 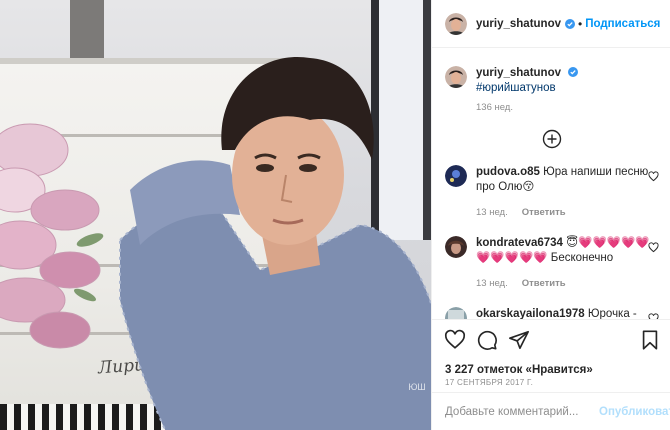 What do you see at coordinates (567, 81) in the screenshot?
I see `caption-text: yuriy_shatunov #юрийшатунов` at bounding box center [567, 81].